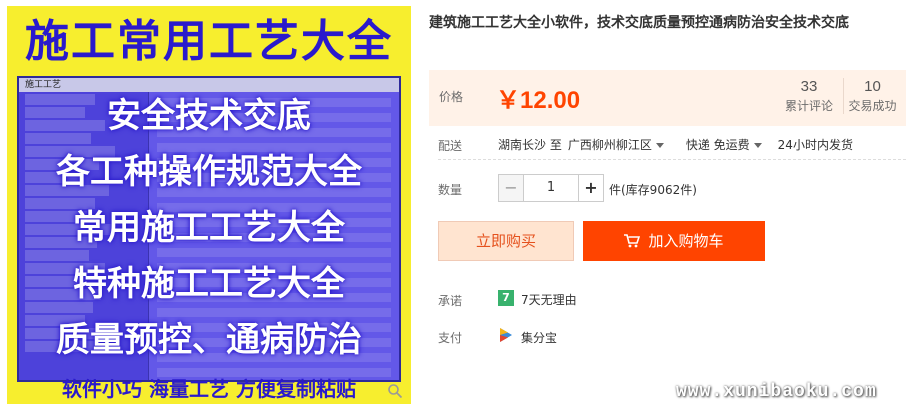 This screenshot has height=410, width=906. Describe the element at coordinates (450, 190) in the screenshot. I see `quantity-label: 数量` at that location.